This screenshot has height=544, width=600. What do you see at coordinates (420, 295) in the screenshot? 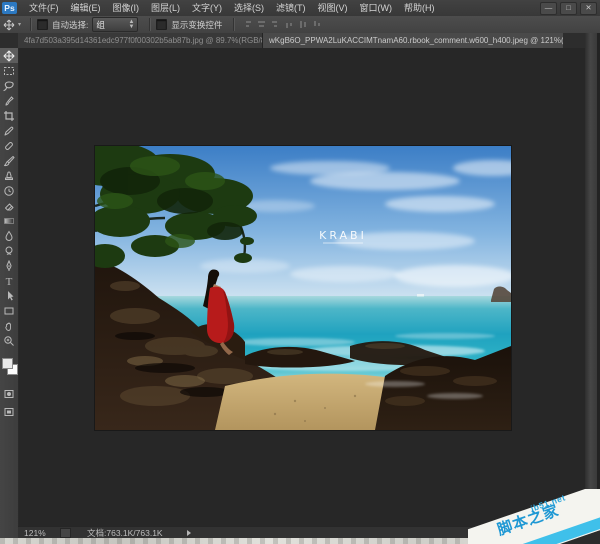
I see `boat` at bounding box center [420, 295].